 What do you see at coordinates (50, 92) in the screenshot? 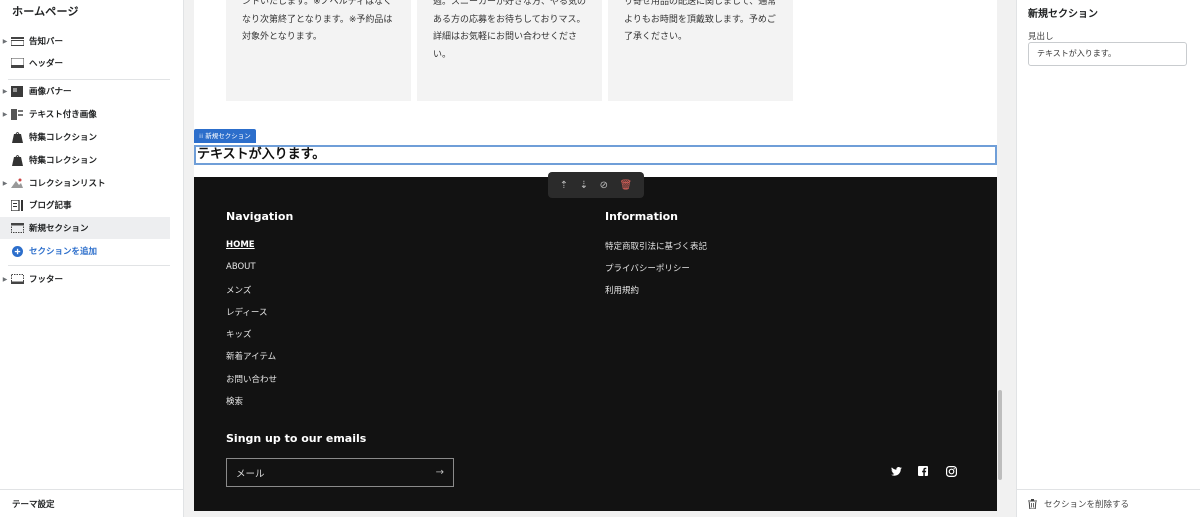
I see `sidebar-item-label: 画像バナー` at bounding box center [50, 92].